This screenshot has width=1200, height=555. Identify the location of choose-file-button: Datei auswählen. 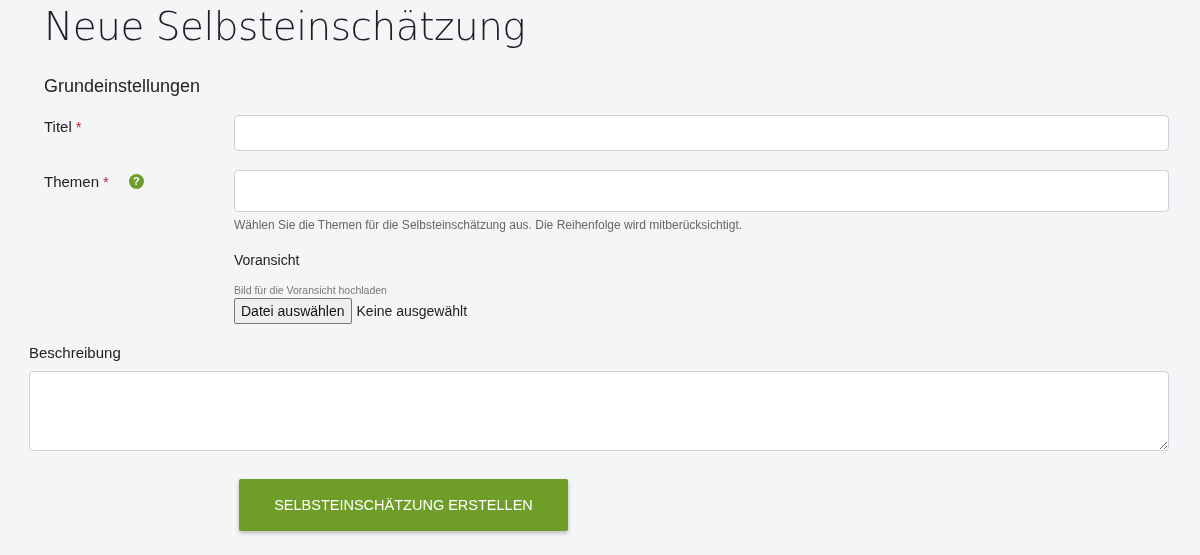
(293, 311).